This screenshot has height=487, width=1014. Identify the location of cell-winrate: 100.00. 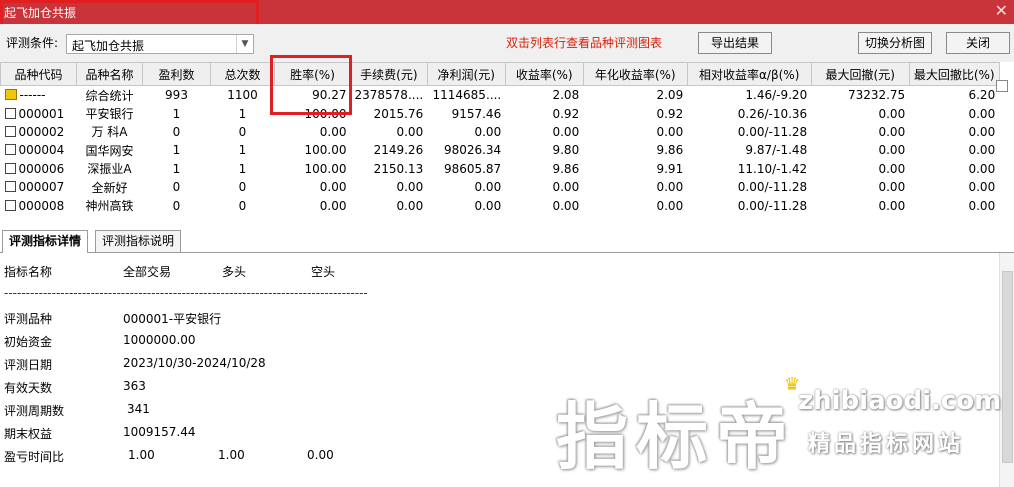
(325, 168).